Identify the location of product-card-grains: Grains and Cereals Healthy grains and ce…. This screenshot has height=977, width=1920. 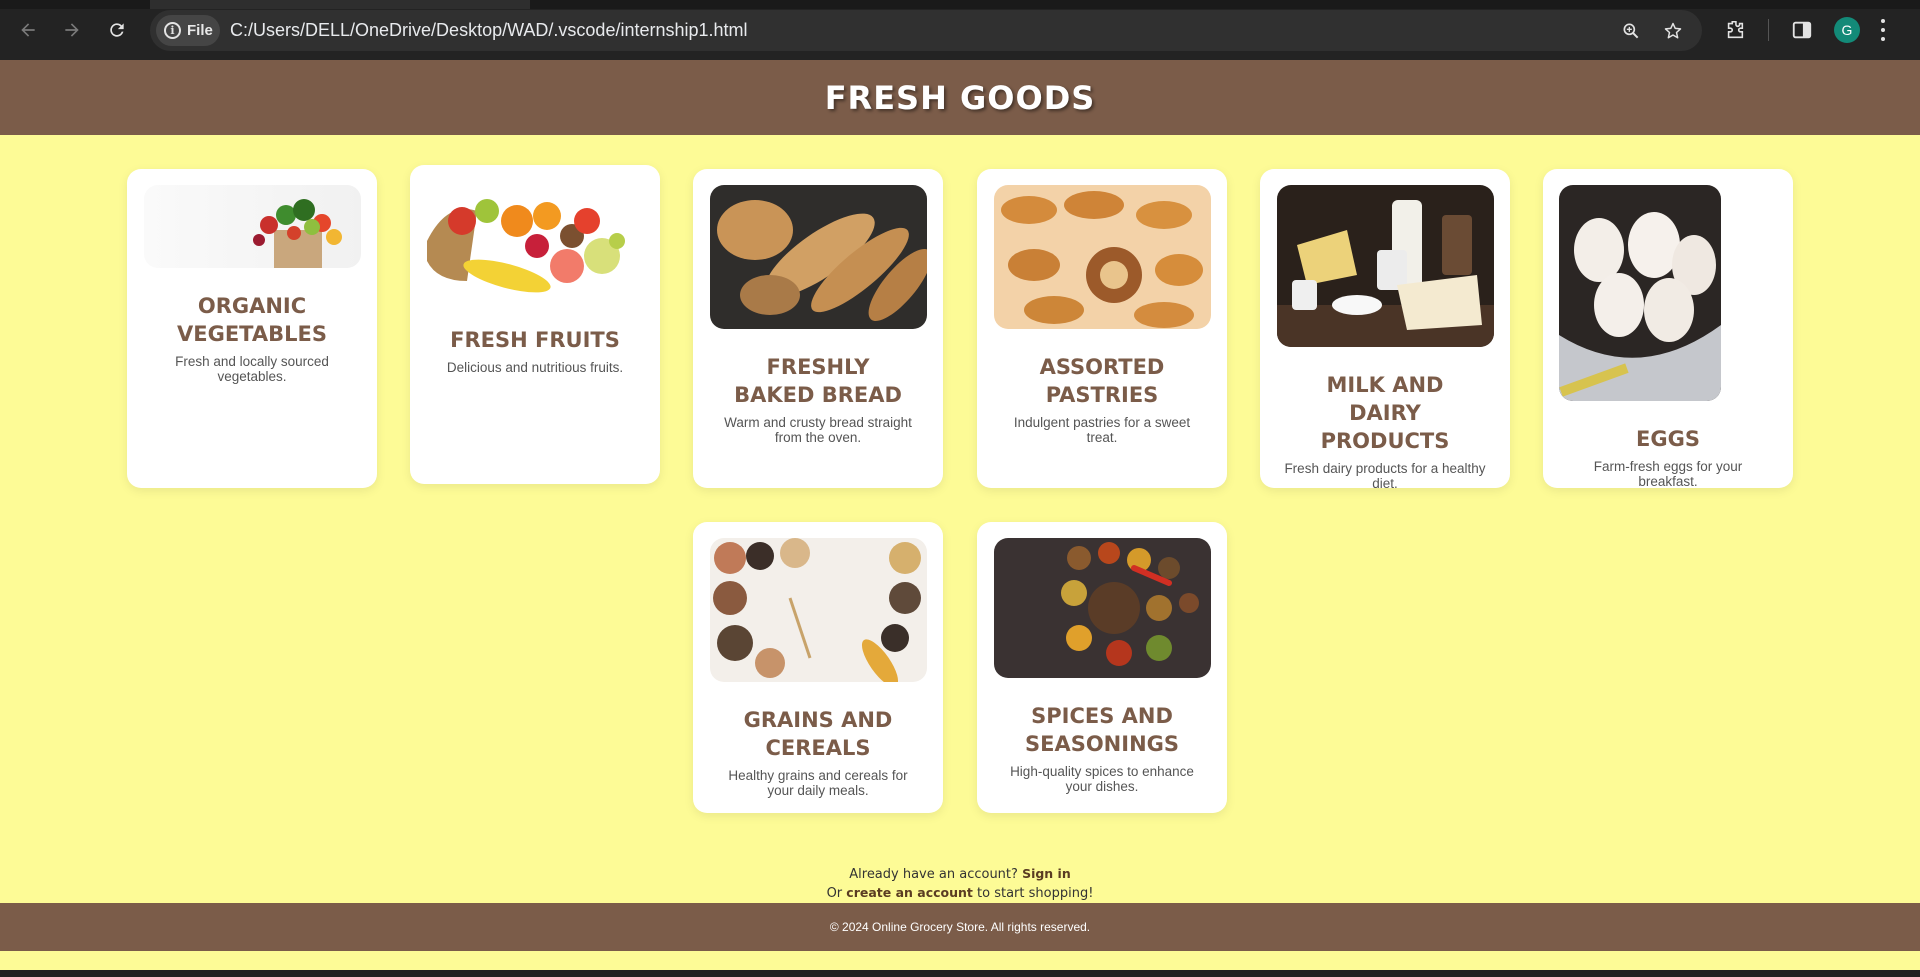
(818, 667).